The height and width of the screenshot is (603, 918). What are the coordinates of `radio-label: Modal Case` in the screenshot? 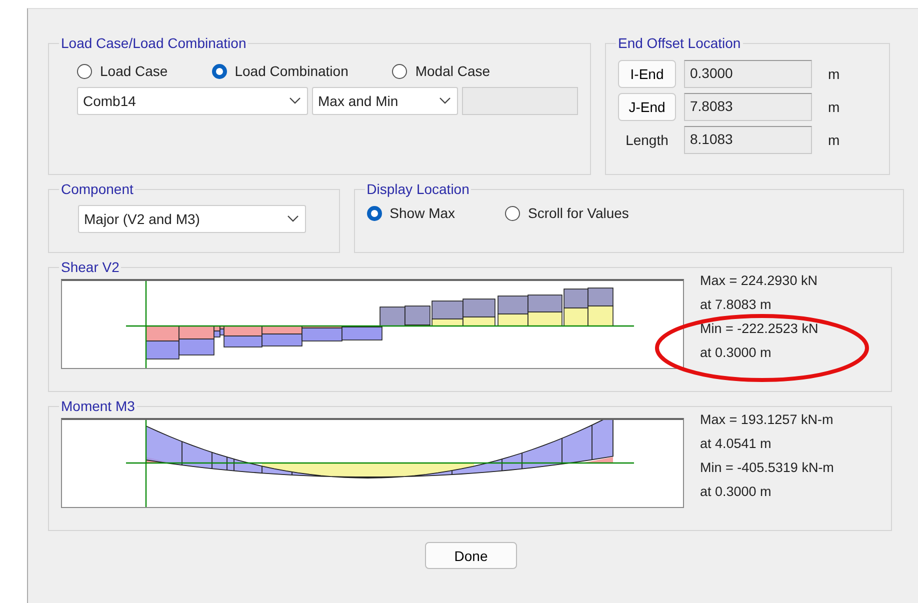 It's located at (452, 71).